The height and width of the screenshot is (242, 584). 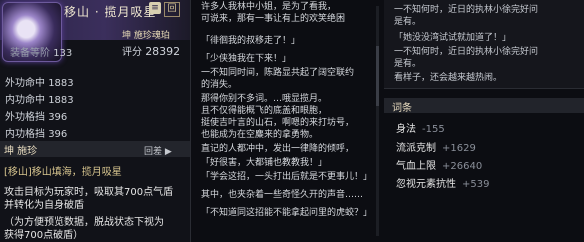 I want to click on lock-icon: ≡, so click(x=155, y=8).